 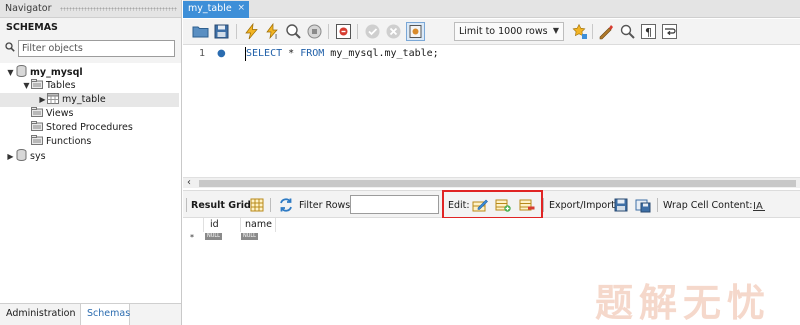 What do you see at coordinates (259, 225) in the screenshot?
I see `column-header-name: name` at bounding box center [259, 225].